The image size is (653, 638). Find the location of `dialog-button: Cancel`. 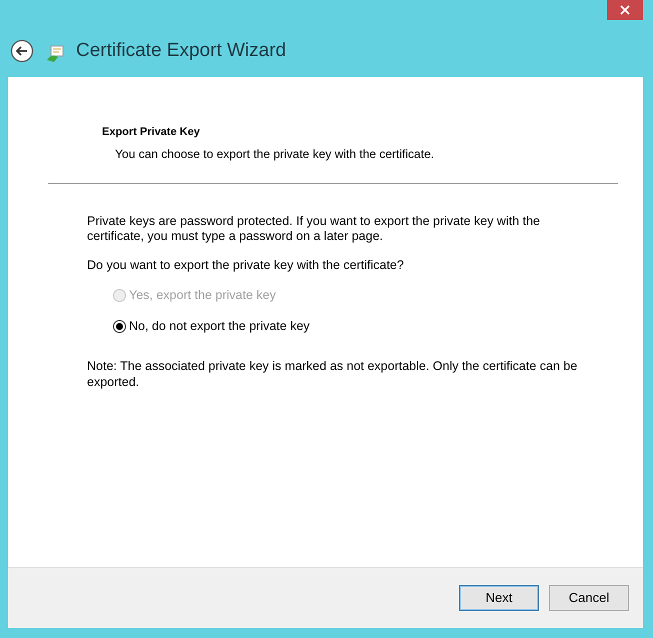

dialog-button: Cancel is located at coordinates (589, 598).